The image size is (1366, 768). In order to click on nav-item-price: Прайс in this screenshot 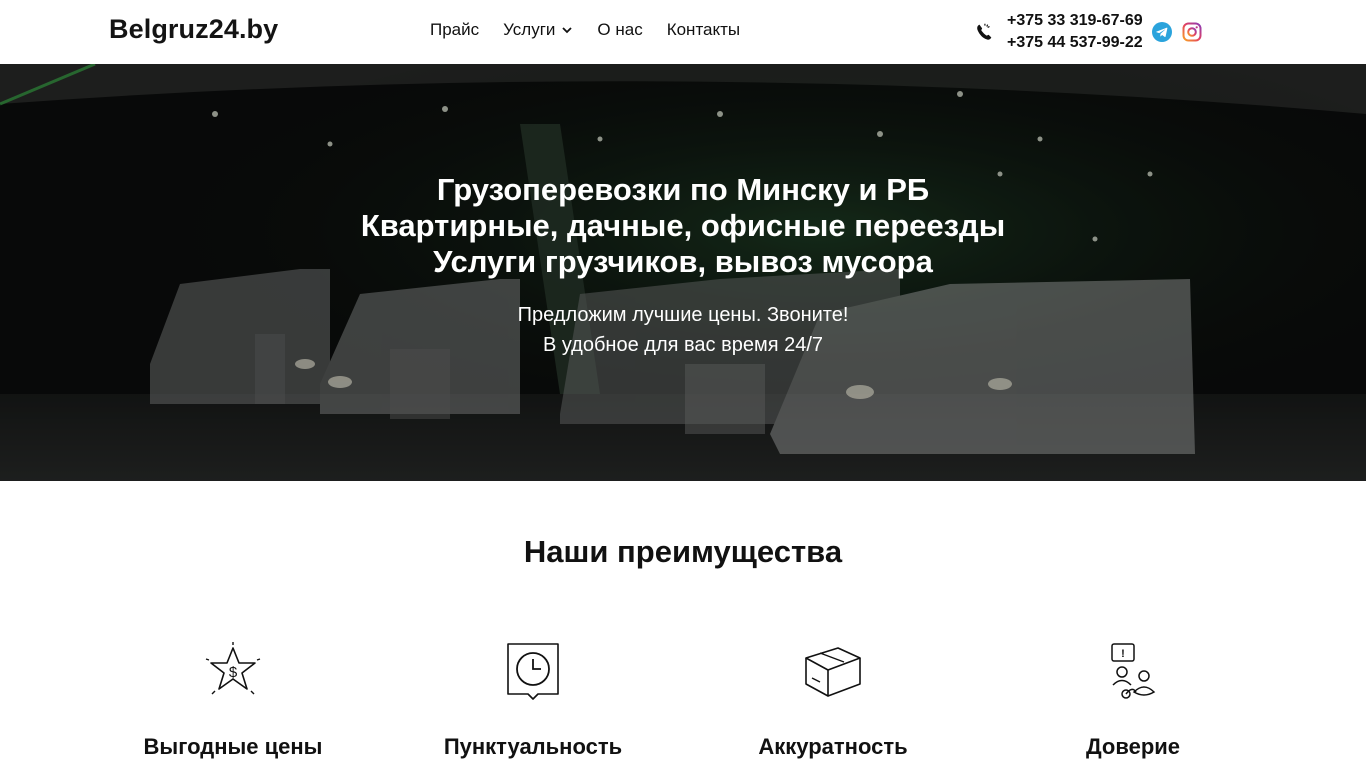, I will do `click(454, 30)`.